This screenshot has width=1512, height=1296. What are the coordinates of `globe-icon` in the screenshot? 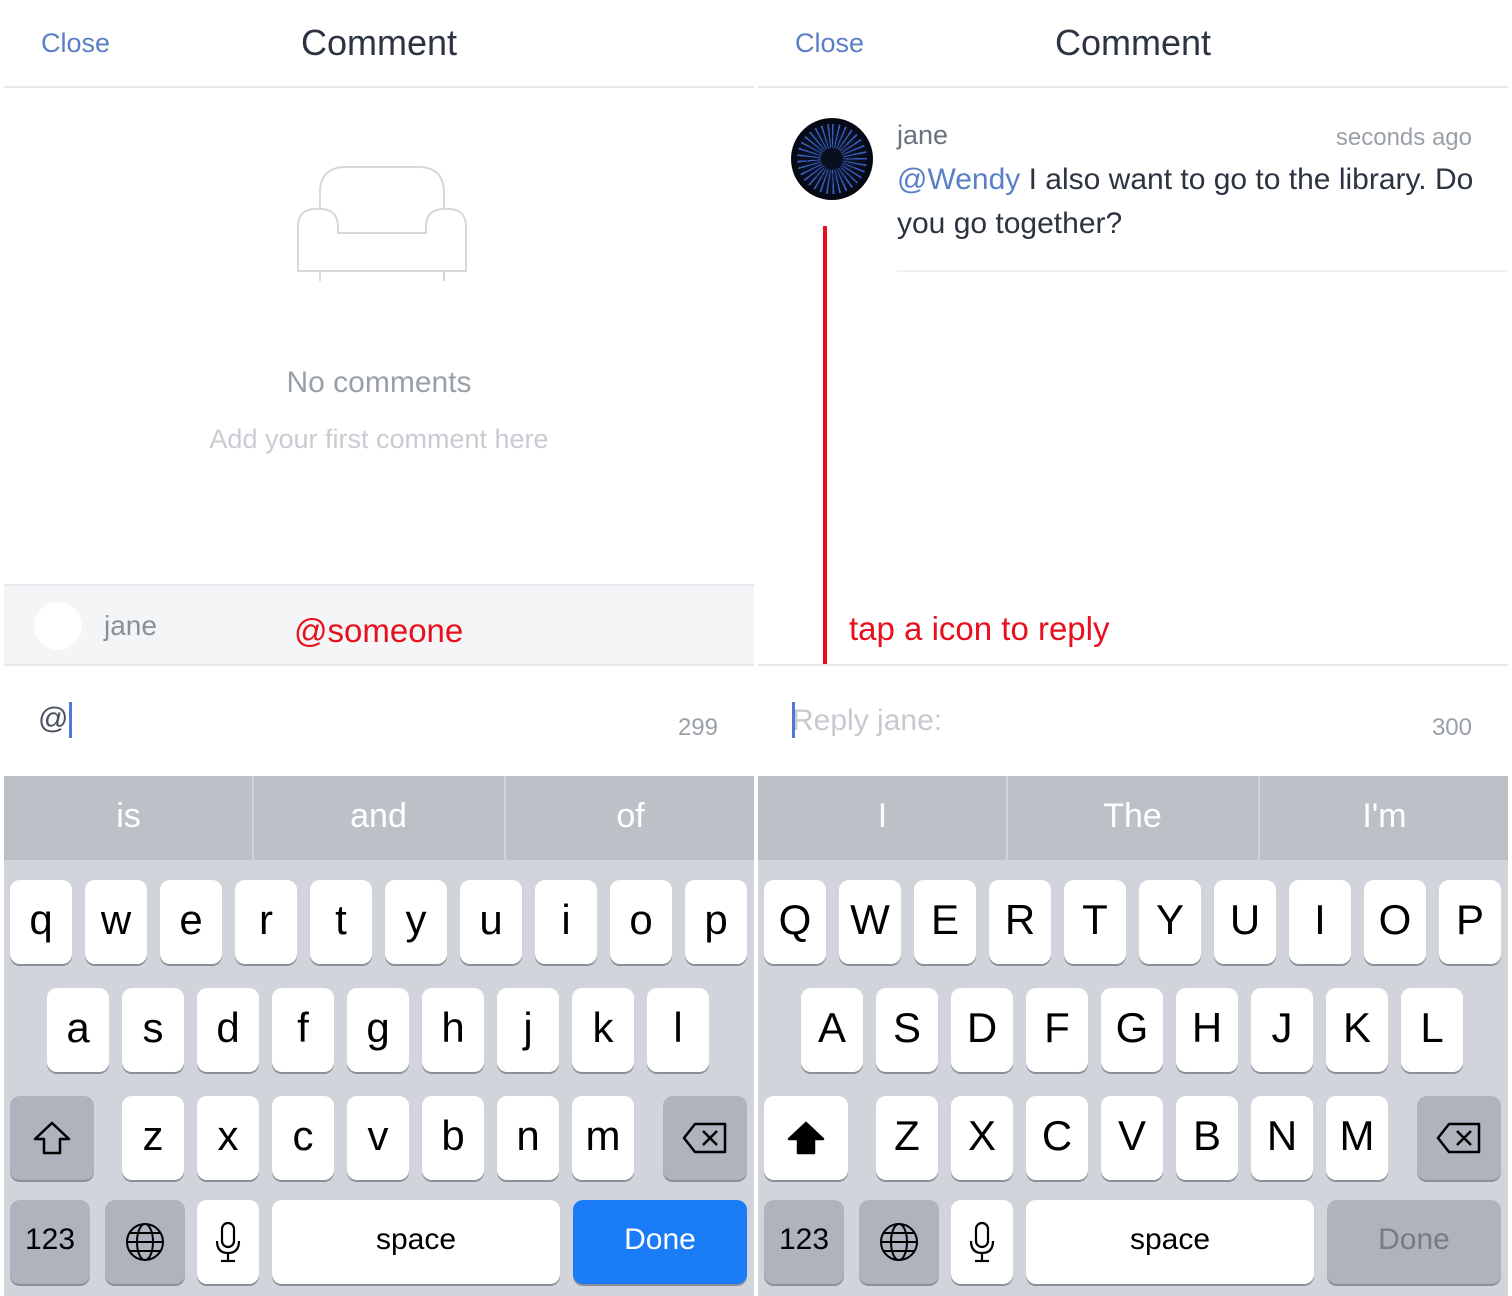 It's located at (899, 1242).